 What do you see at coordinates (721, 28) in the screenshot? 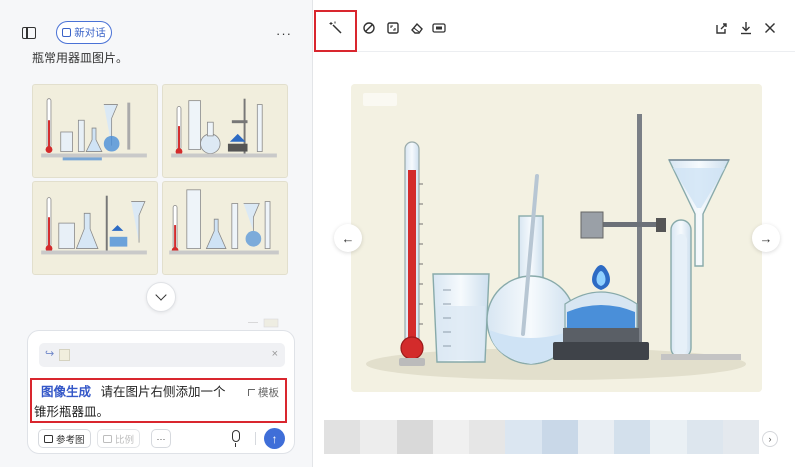
I see `share-icon` at bounding box center [721, 28].